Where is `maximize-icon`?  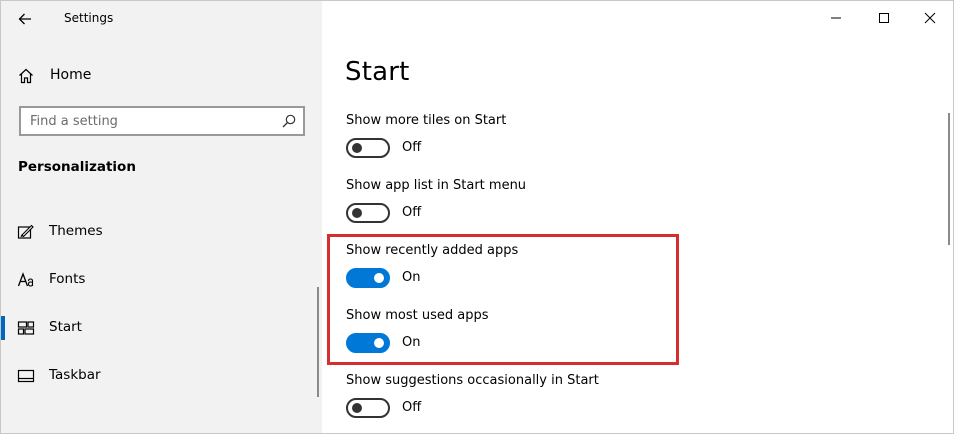
maximize-icon is located at coordinates (884, 18).